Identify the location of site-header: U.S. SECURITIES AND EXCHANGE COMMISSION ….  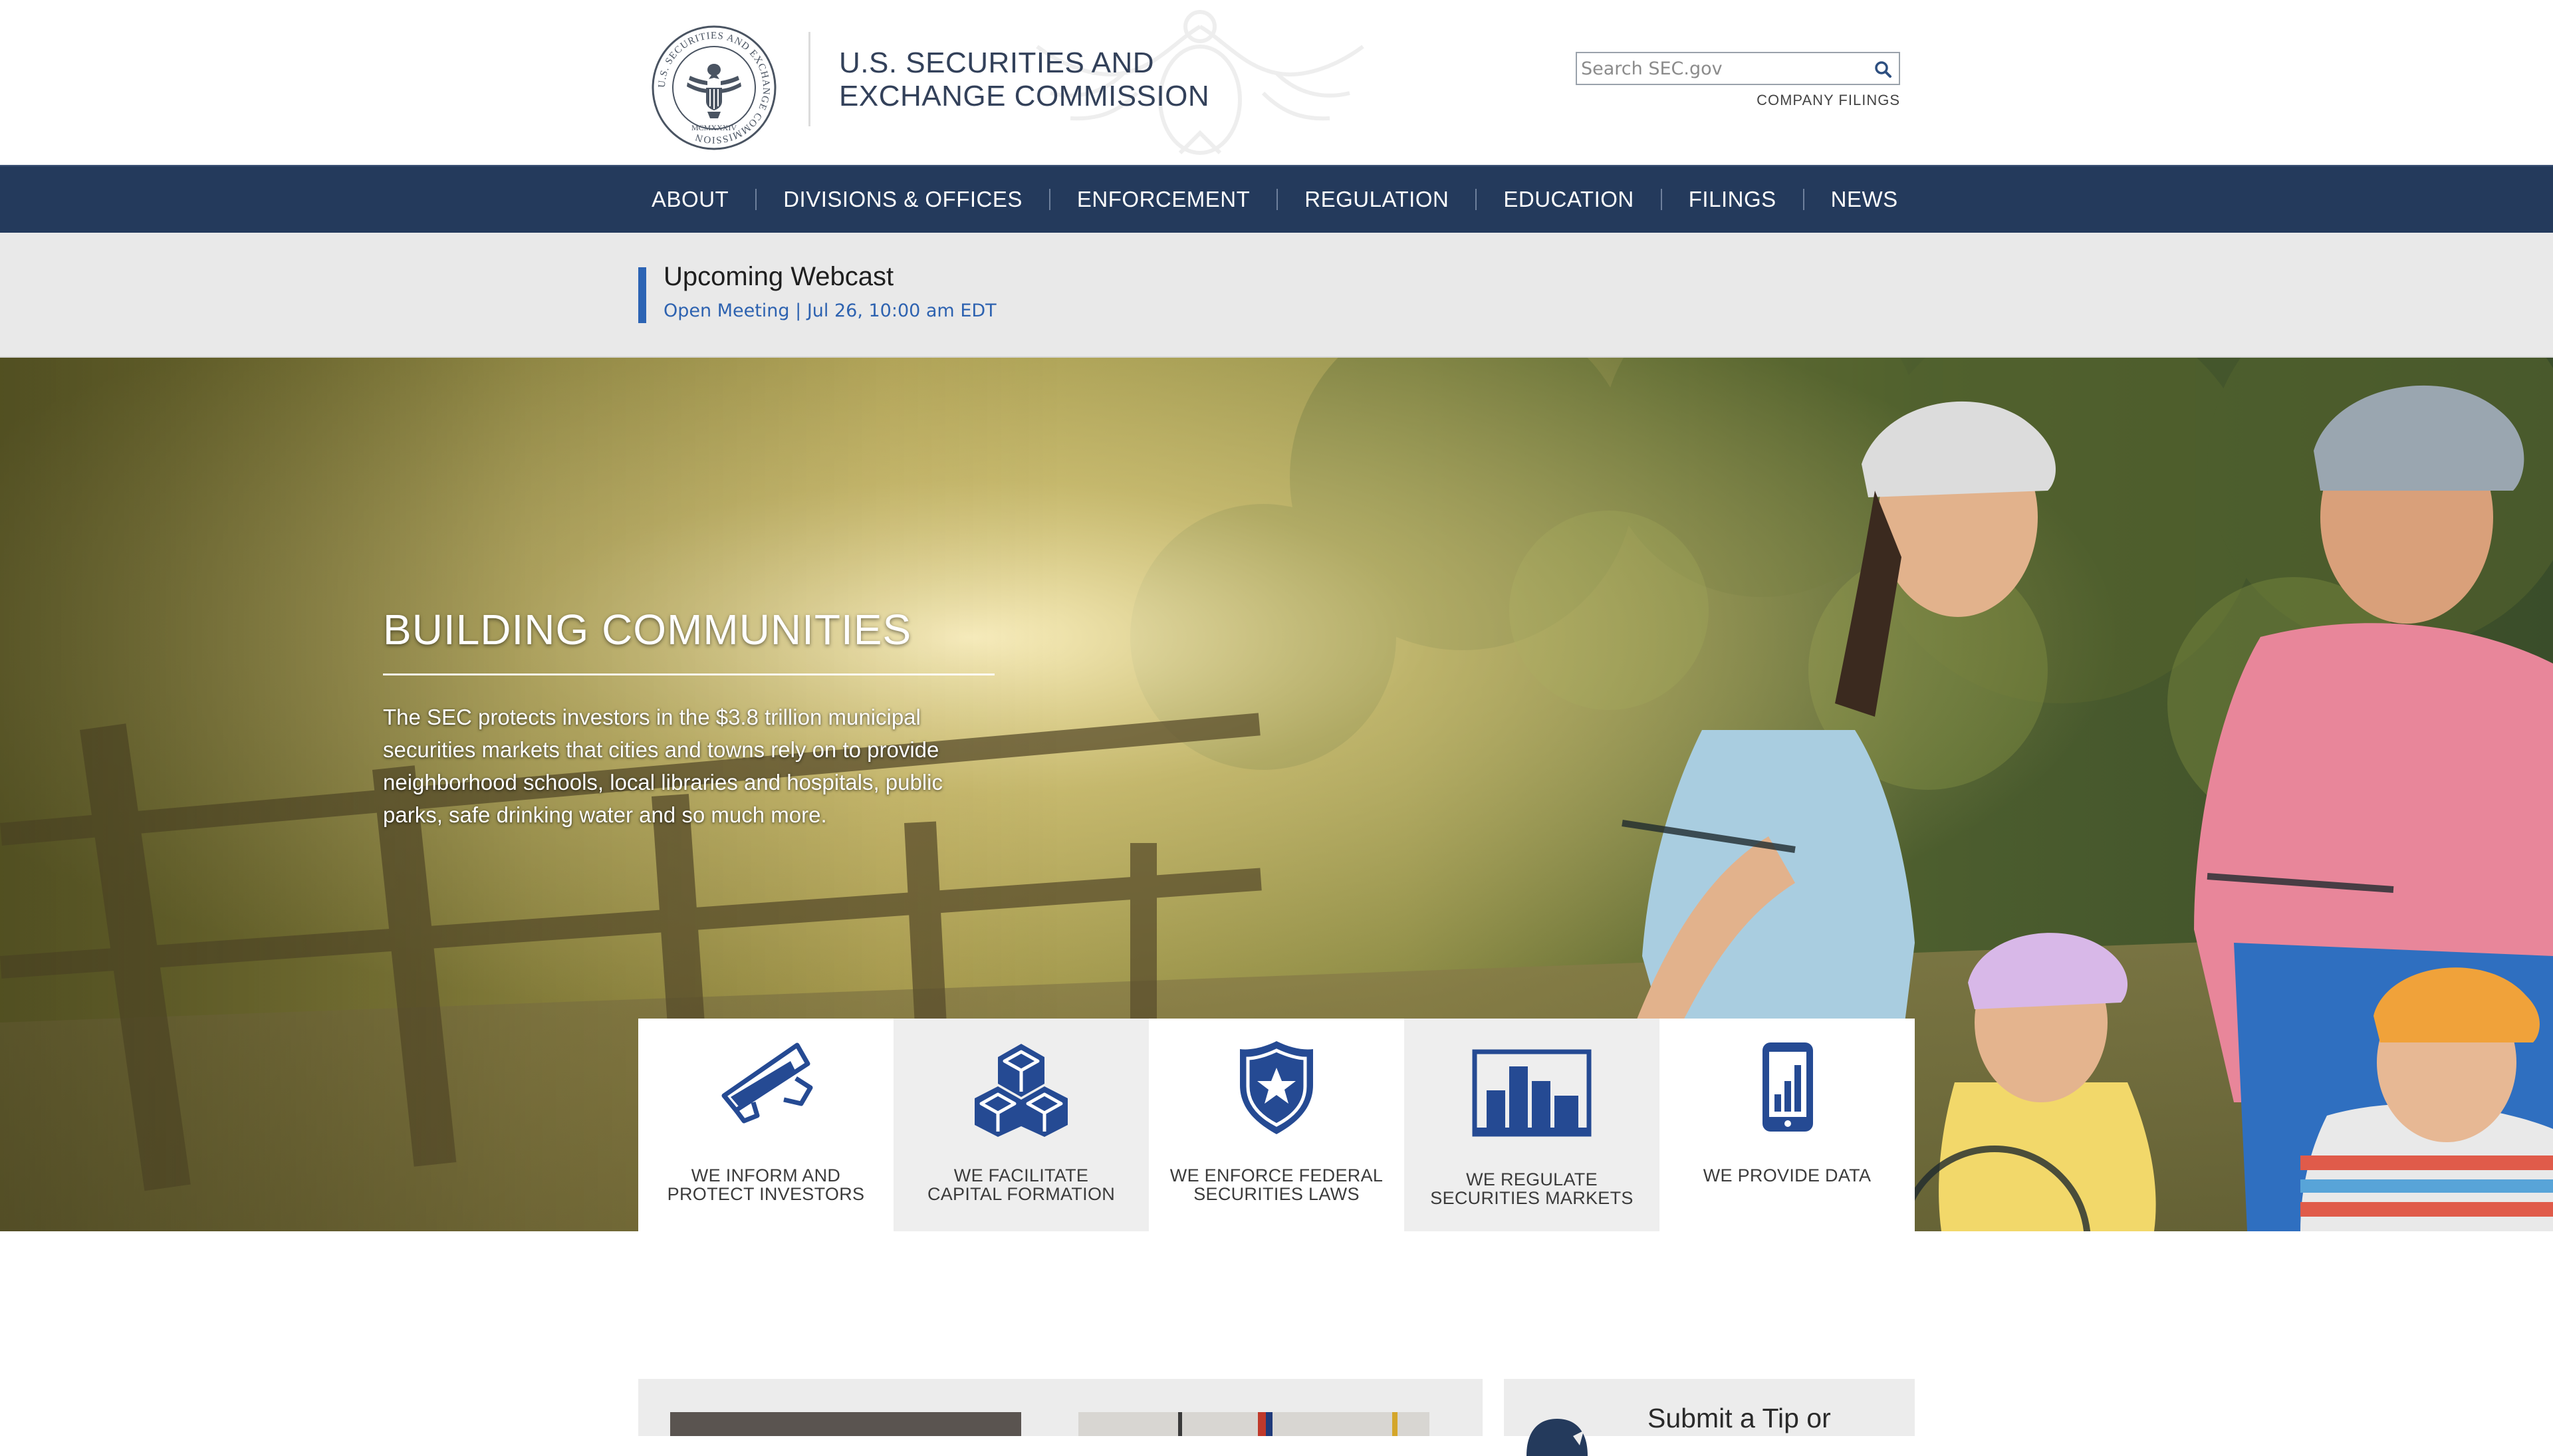
(1276, 82).